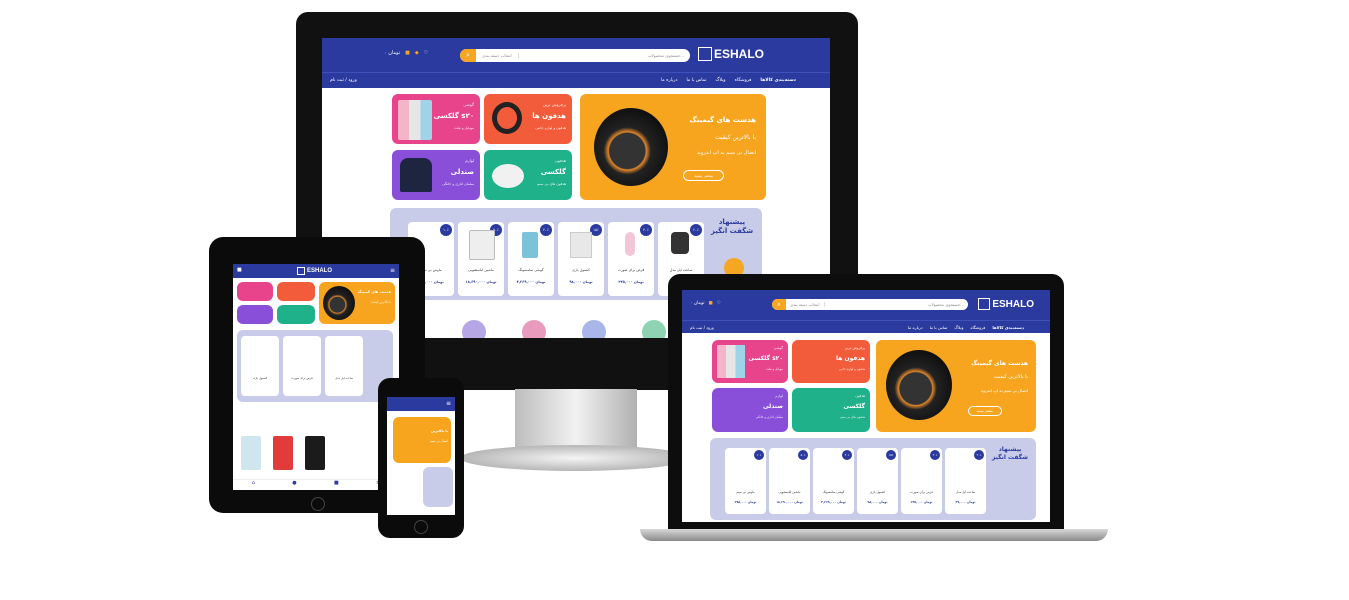 This screenshot has height=600, width=1349. What do you see at coordinates (965, 481) in the screenshot?
I see `product-card: ۲۰٪ ساعت اپل مدل ۳۹,۰۰۰ تومان` at bounding box center [965, 481].